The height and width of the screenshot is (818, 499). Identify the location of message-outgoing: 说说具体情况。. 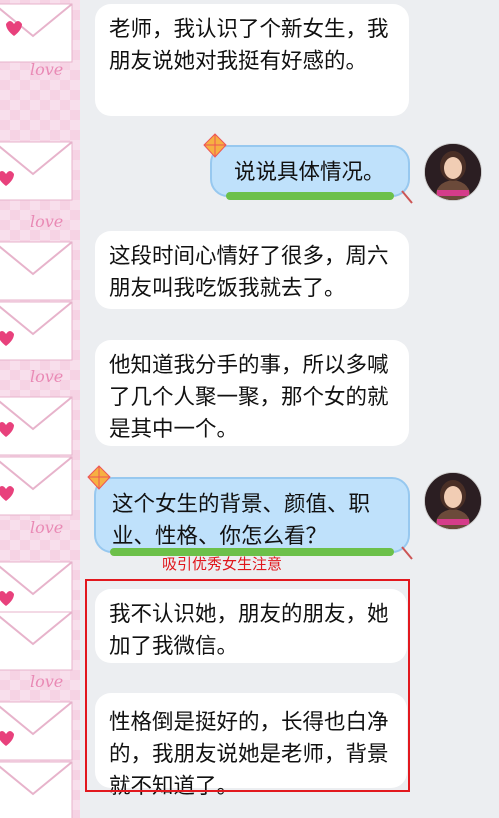
(308, 168).